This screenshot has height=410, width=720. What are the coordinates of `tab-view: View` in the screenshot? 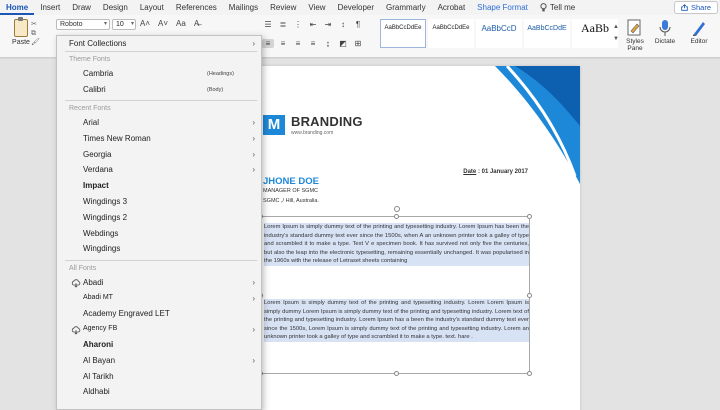 It's located at (316, 7).